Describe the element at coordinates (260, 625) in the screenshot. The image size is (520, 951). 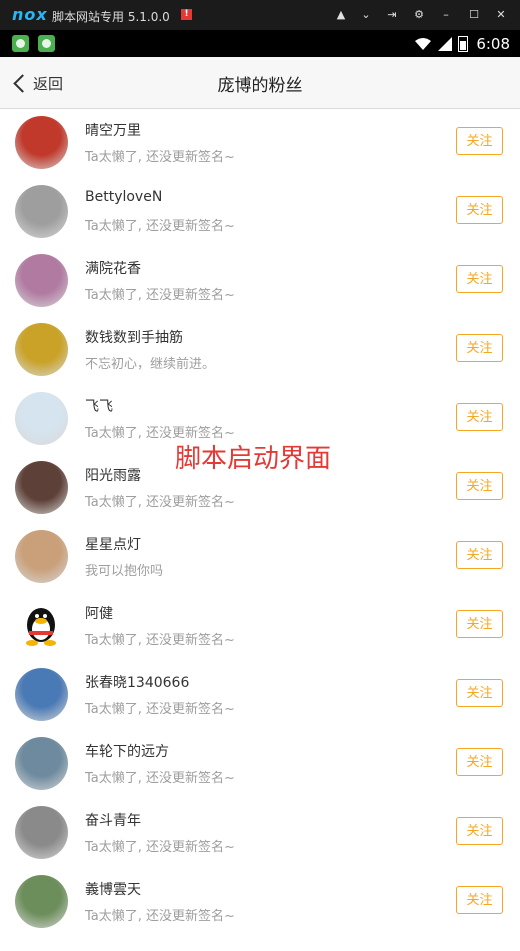
I see `list-item: 阿健 Ta太懒了, 还没更新签名~ 关注` at that location.